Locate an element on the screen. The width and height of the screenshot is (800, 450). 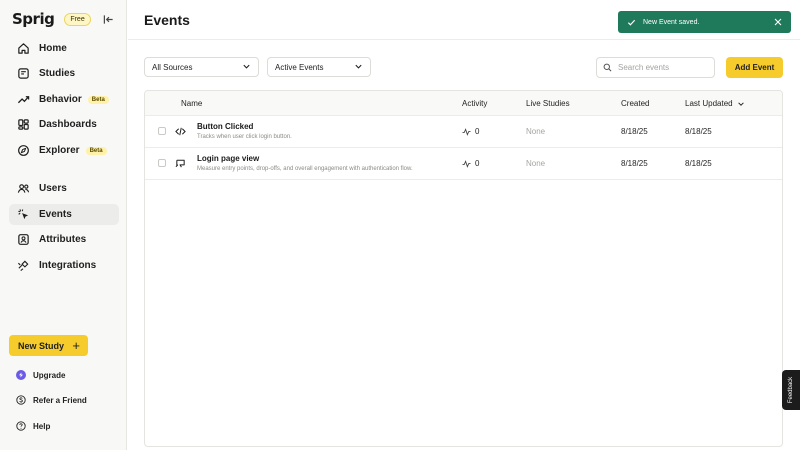
sidebar-item-label: Dashboards is located at coordinates (68, 124).